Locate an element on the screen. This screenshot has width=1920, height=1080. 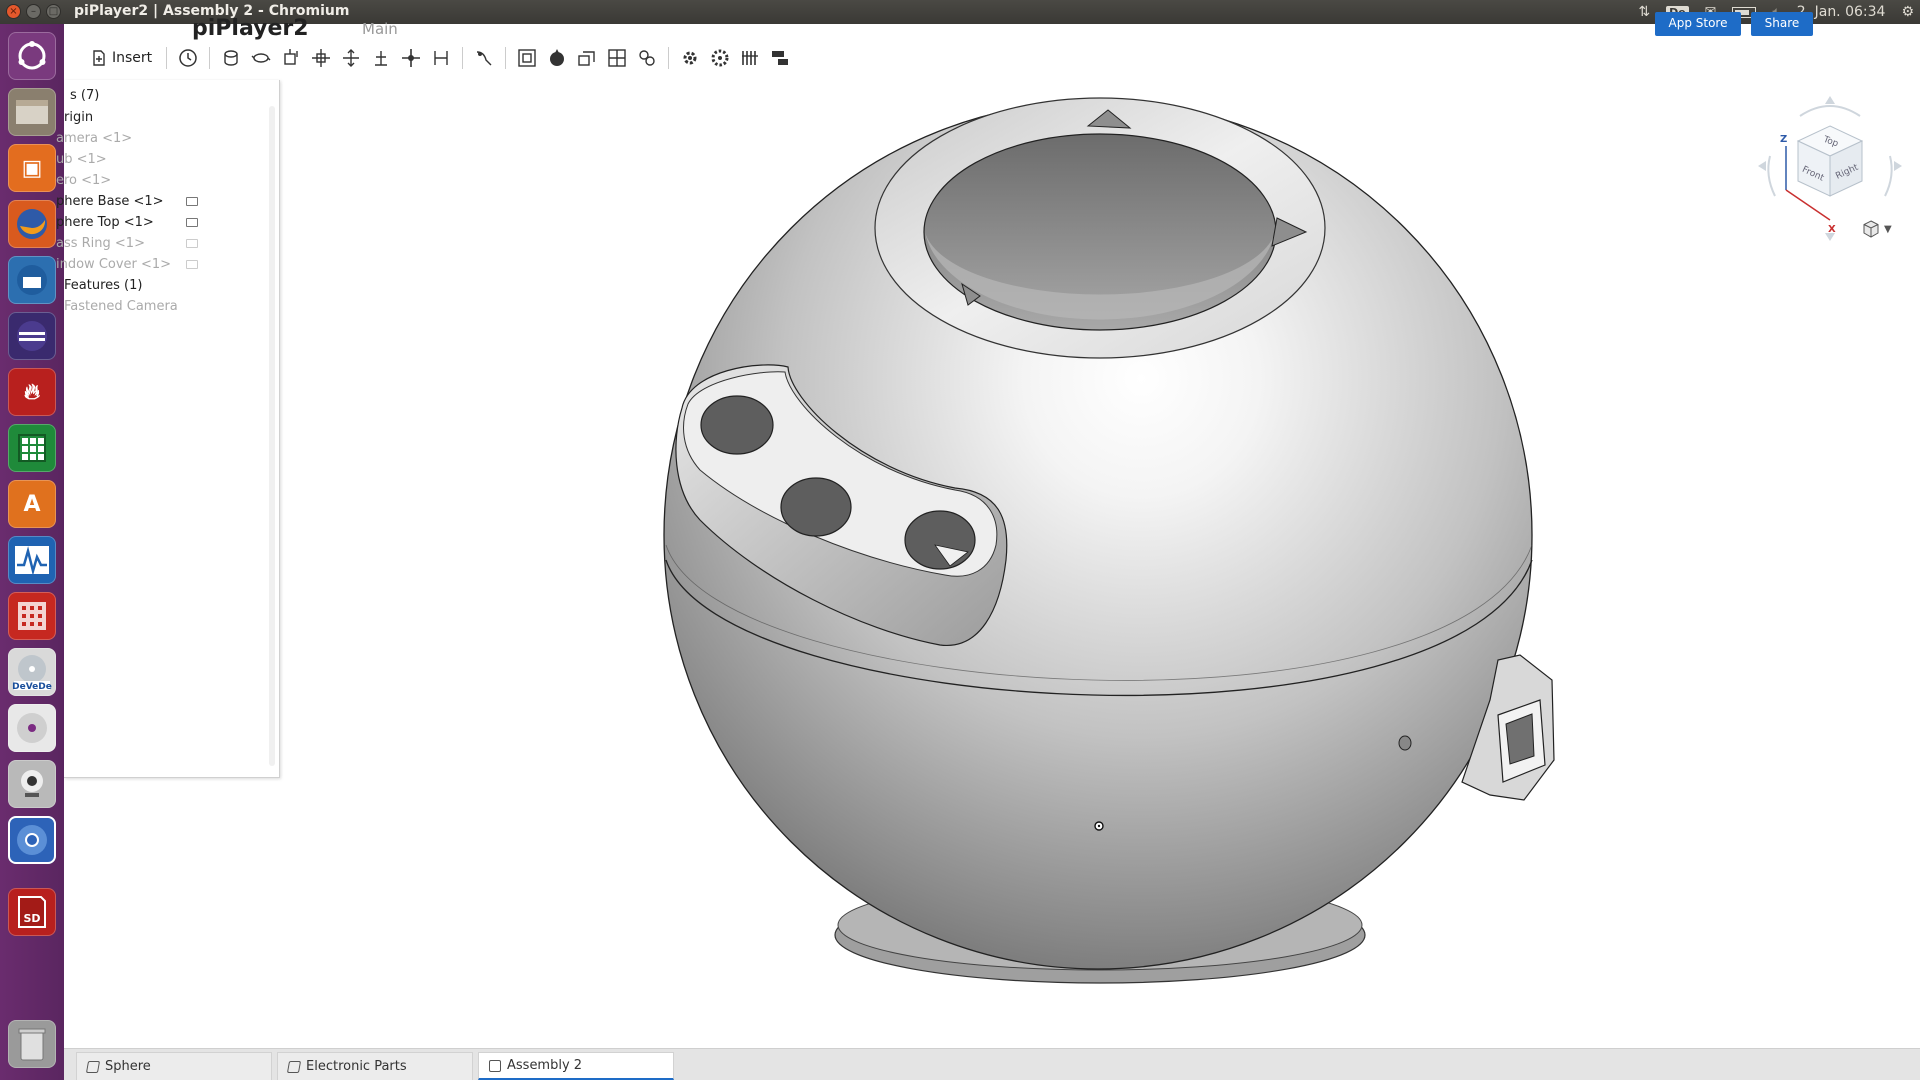
workspaces-icon: ▣ is located at coordinates (32, 168).